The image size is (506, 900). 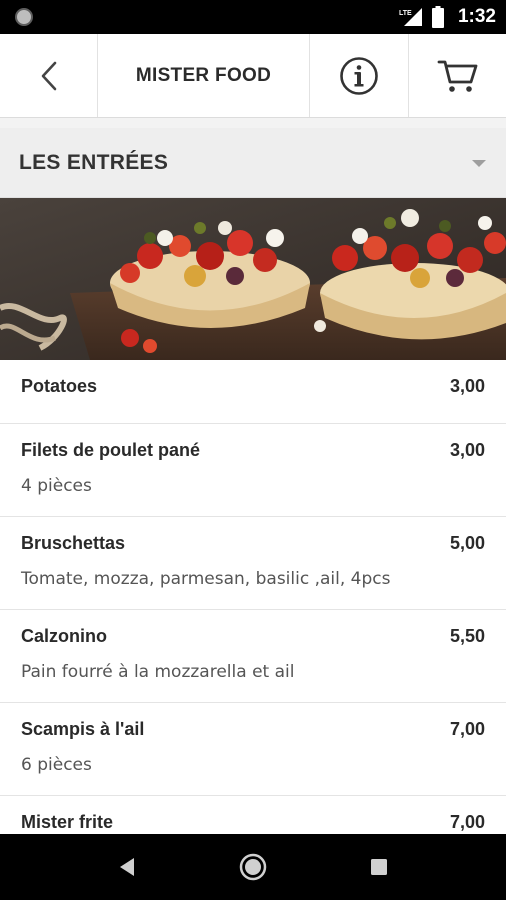 I want to click on cart-button, so click(x=457, y=75).